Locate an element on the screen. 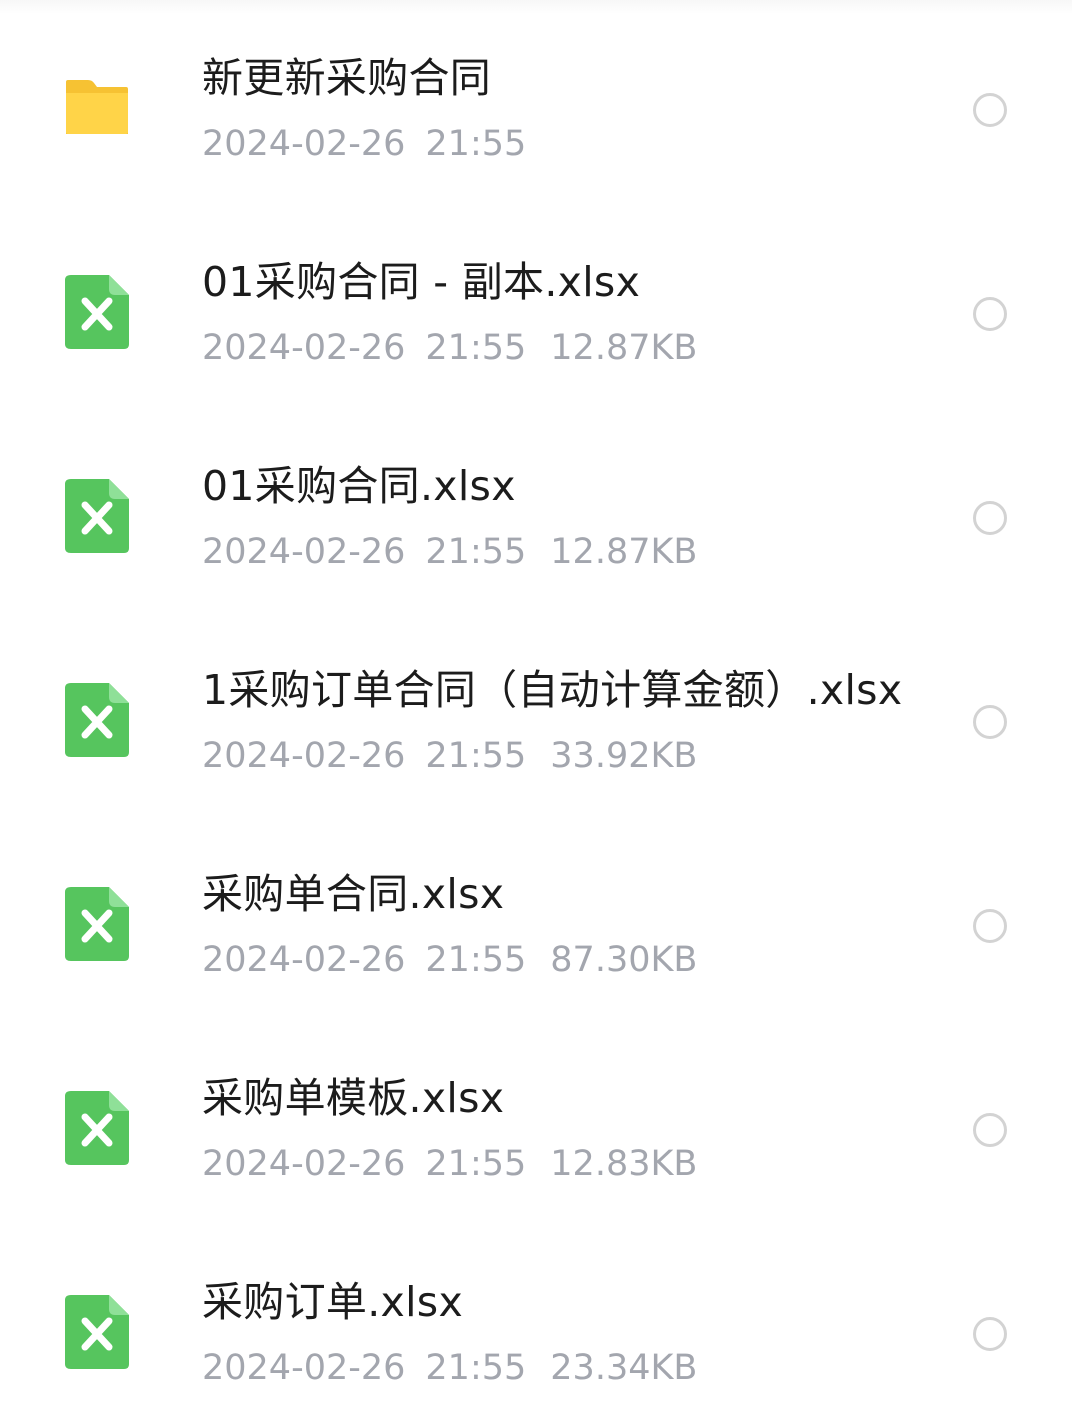  file-name: 01采购合同 - 副本.xlsx is located at coordinates (421, 282).